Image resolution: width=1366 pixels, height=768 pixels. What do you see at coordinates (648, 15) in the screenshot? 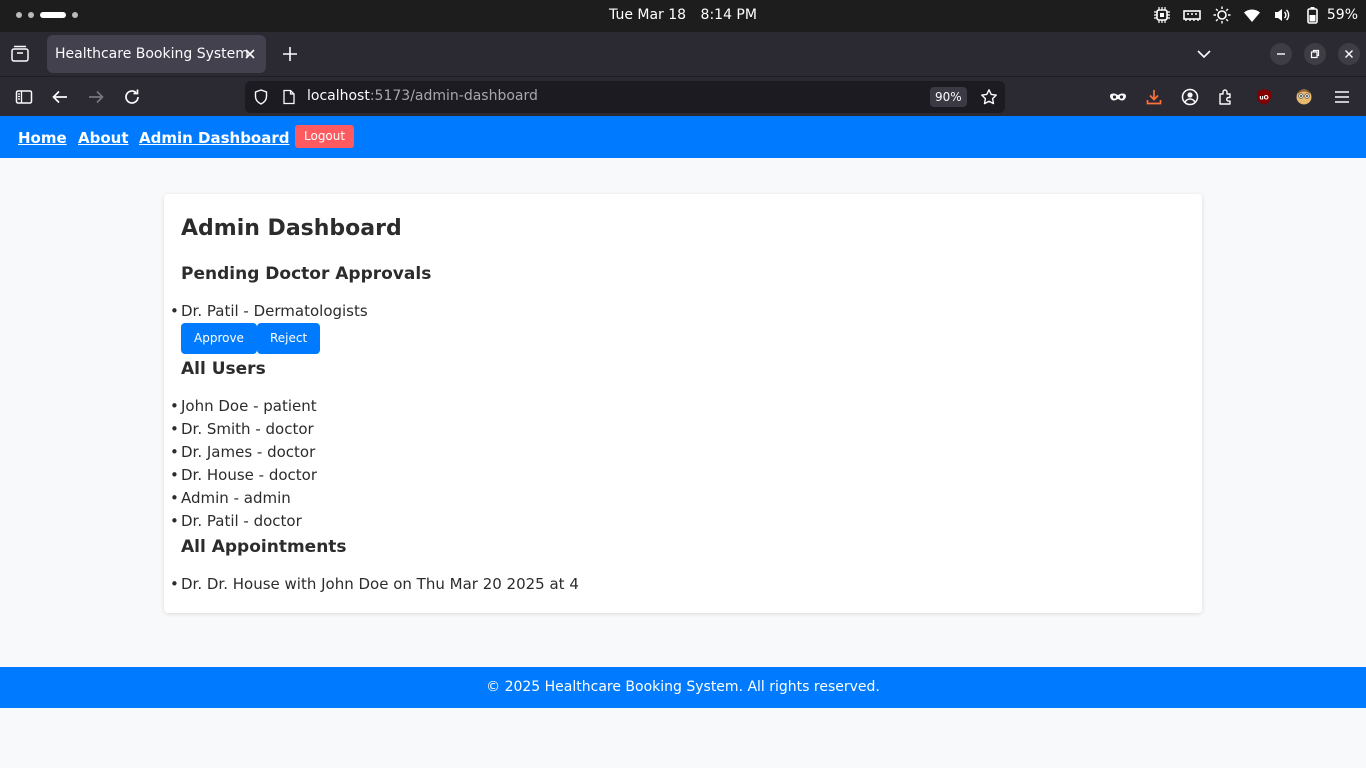
I see `os-date: Tue Mar 18` at bounding box center [648, 15].